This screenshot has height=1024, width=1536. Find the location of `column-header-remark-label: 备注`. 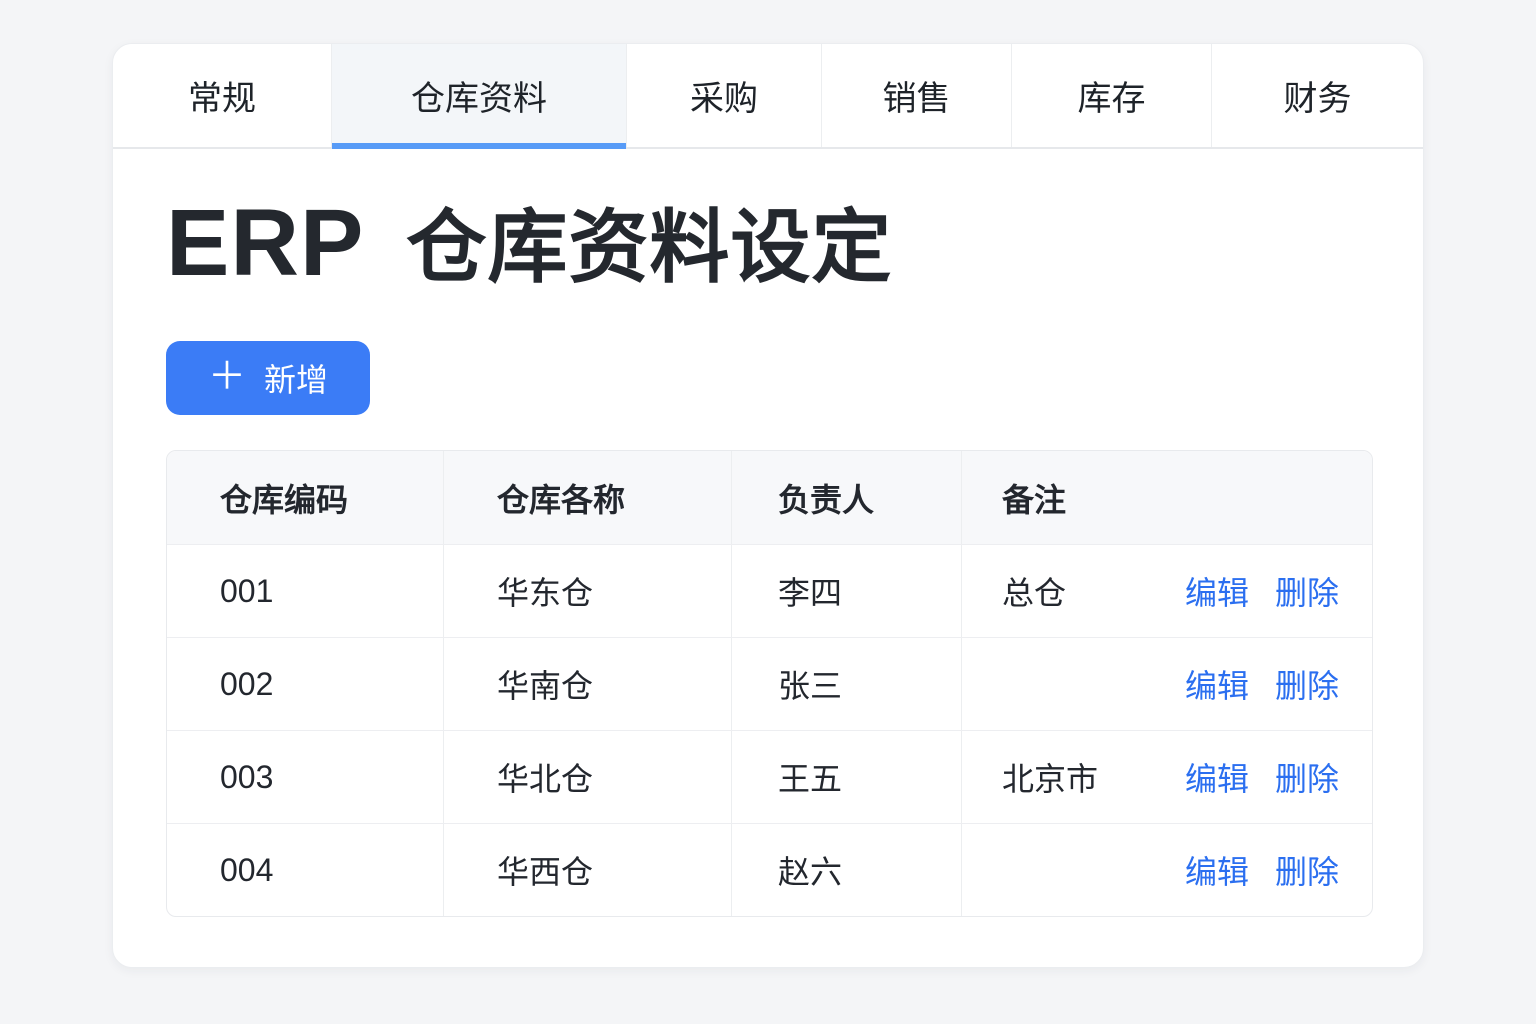

column-header-remark-label: 备注 is located at coordinates (1034, 499).